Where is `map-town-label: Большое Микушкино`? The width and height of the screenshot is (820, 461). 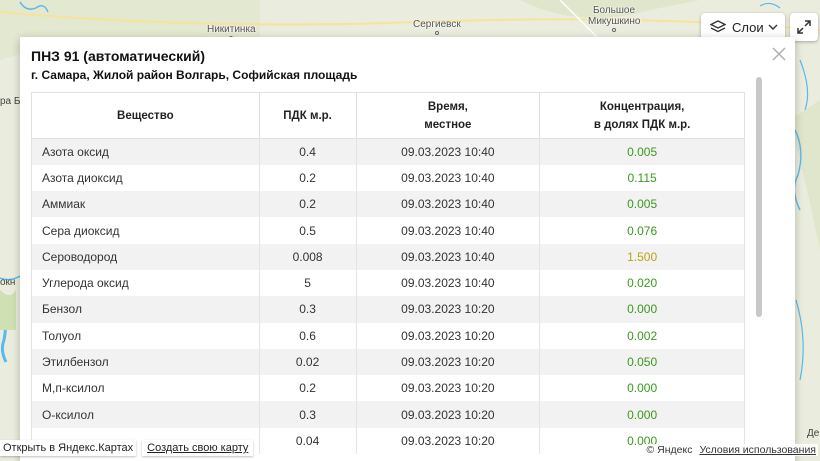 map-town-label: Большое Микушкино is located at coordinates (614, 18).